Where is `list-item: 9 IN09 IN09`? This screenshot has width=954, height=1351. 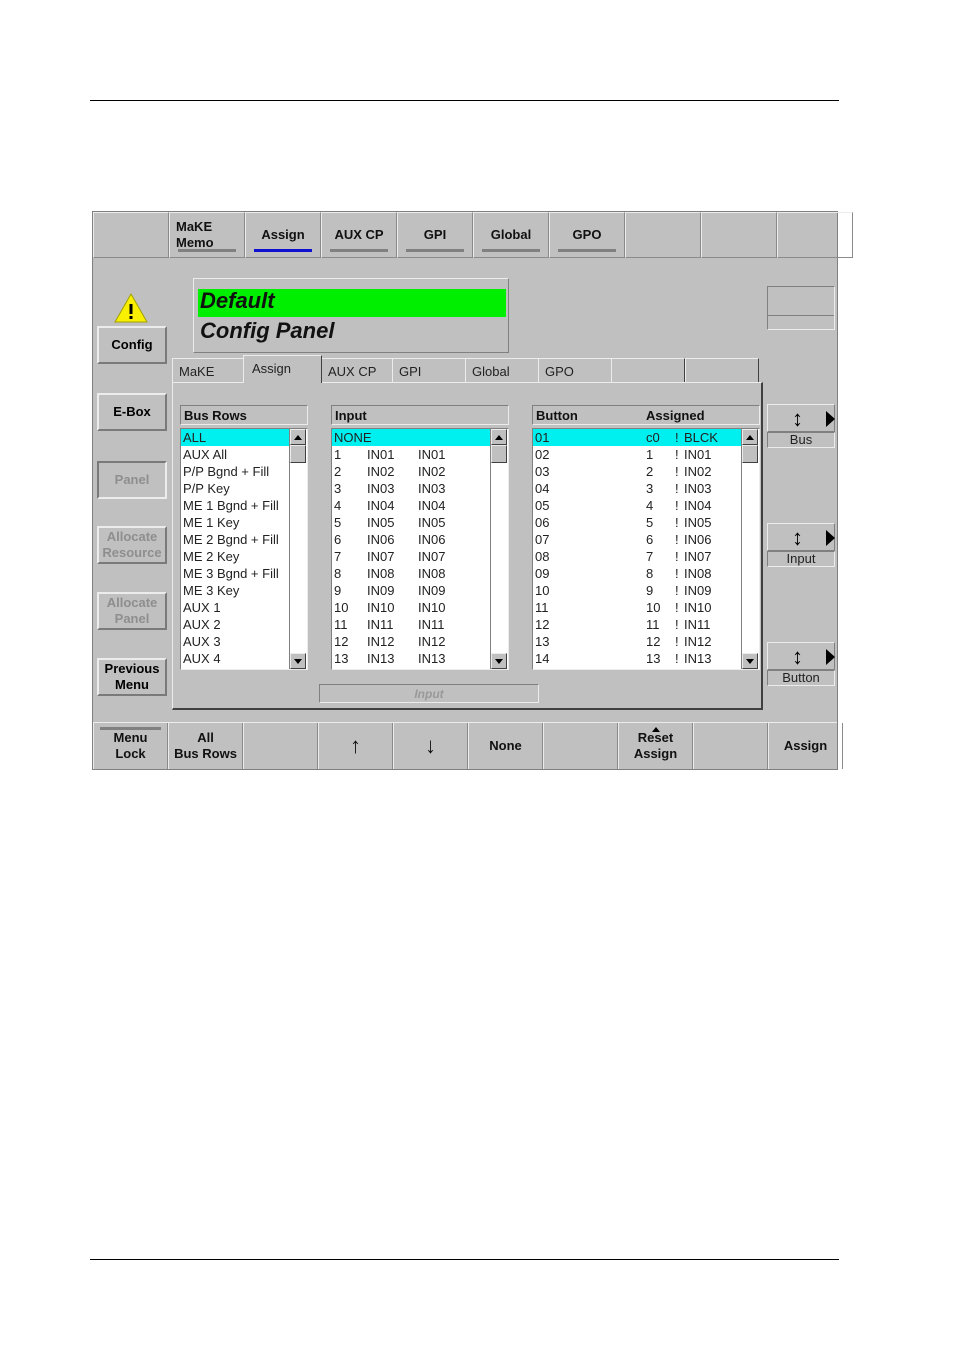 list-item: 9 IN09 IN09 is located at coordinates (411, 590).